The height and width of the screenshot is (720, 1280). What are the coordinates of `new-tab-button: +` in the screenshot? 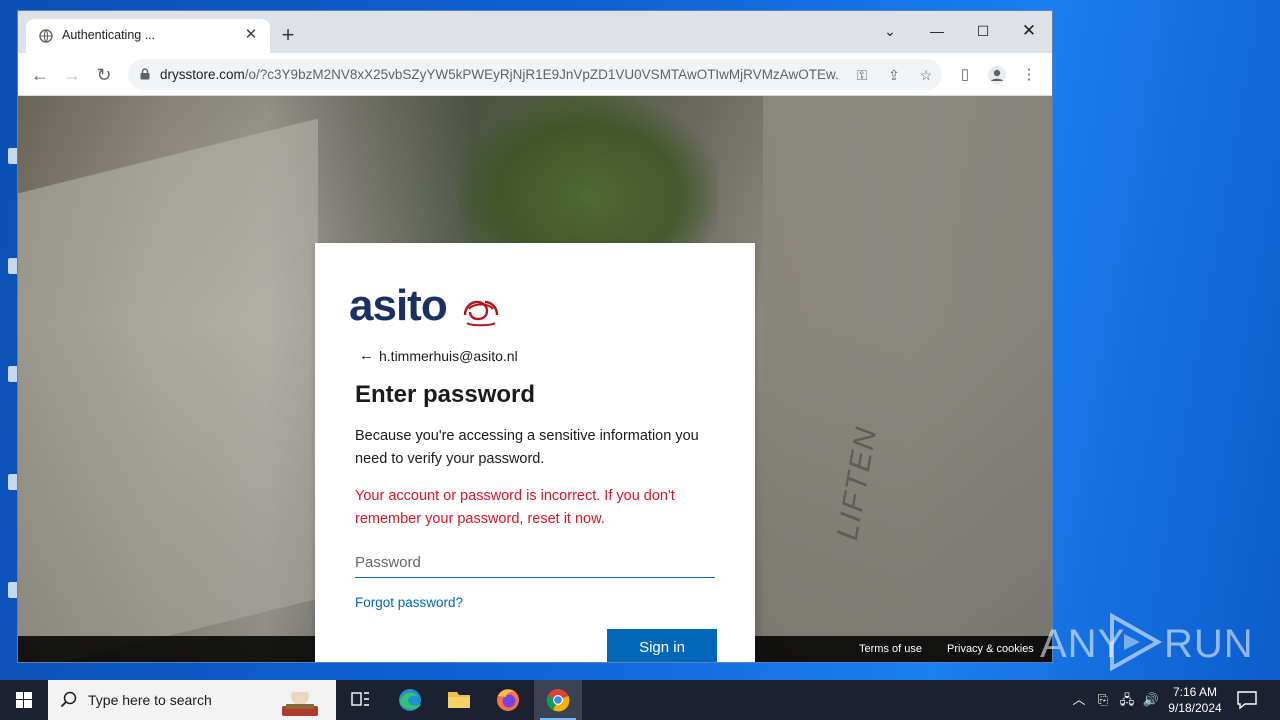 It's located at (288, 36).